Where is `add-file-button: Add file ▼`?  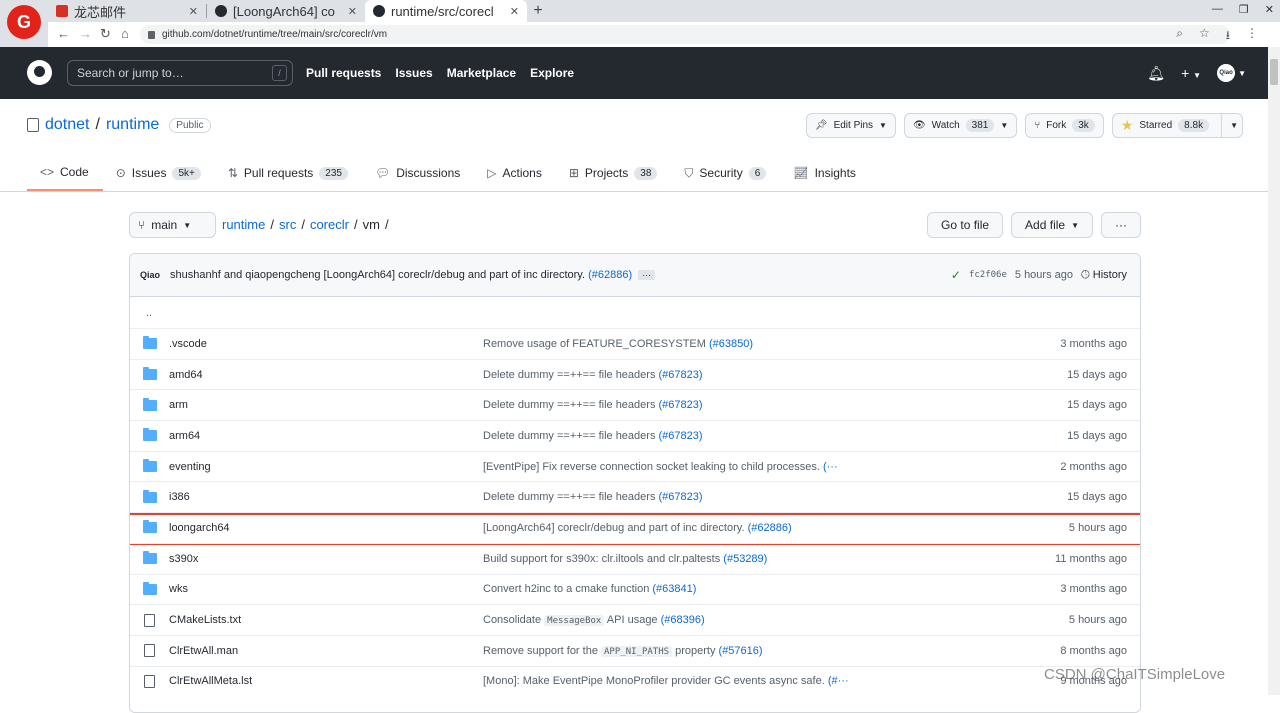
add-file-button: Add file ▼ is located at coordinates (1052, 225).